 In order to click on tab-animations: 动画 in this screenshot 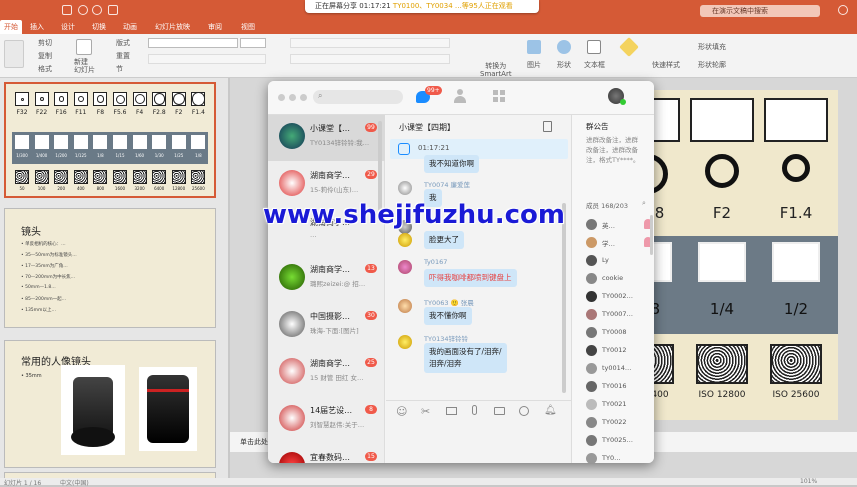, I will do `click(130, 27)`.